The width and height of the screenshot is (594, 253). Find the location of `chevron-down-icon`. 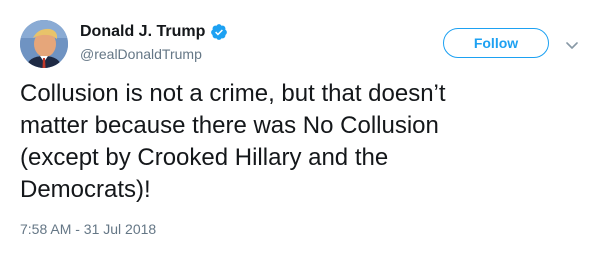

chevron-down-icon is located at coordinates (572, 43).